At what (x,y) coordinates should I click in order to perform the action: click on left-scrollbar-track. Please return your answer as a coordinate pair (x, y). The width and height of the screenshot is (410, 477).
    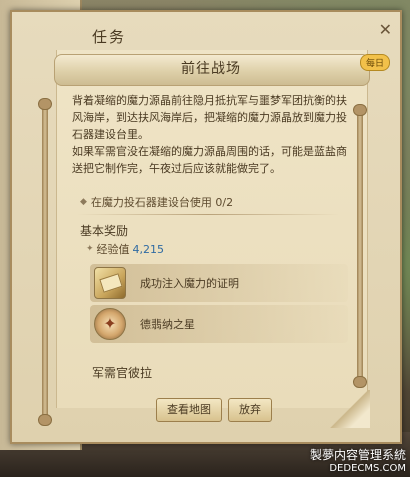
    Looking at the image, I should click on (45, 262).